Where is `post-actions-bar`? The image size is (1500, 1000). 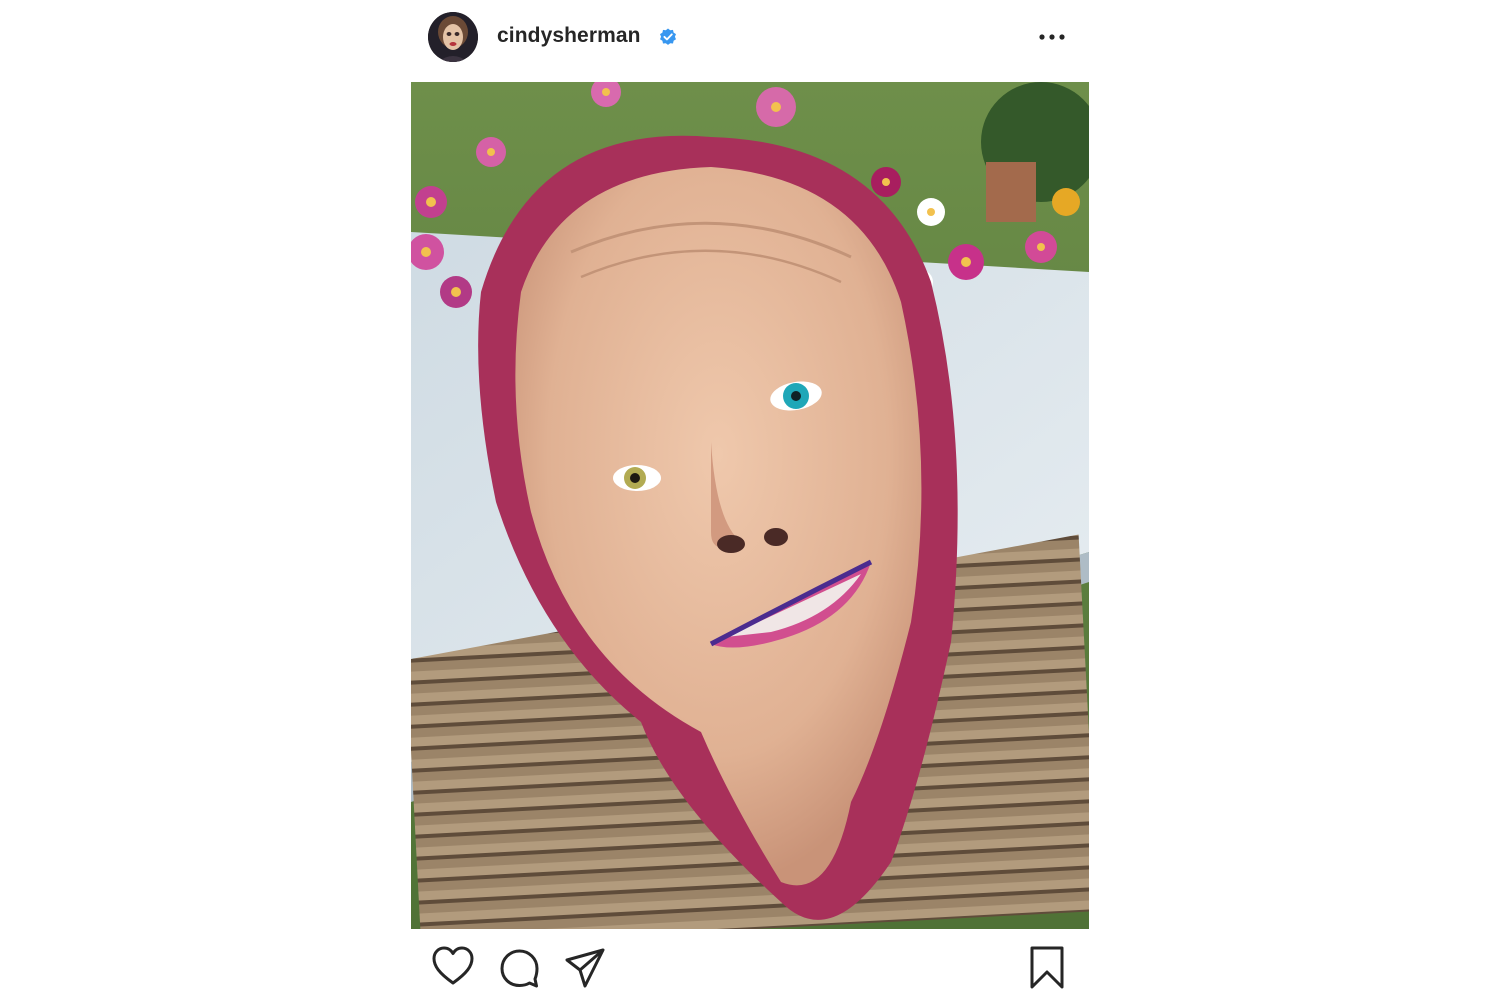
post-actions-bar is located at coordinates (750, 969).